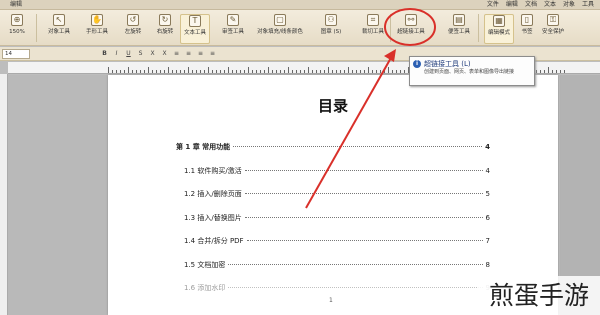  I want to click on toc-entry: 1.4 合并/拆分 PDF 7, so click(337, 241).